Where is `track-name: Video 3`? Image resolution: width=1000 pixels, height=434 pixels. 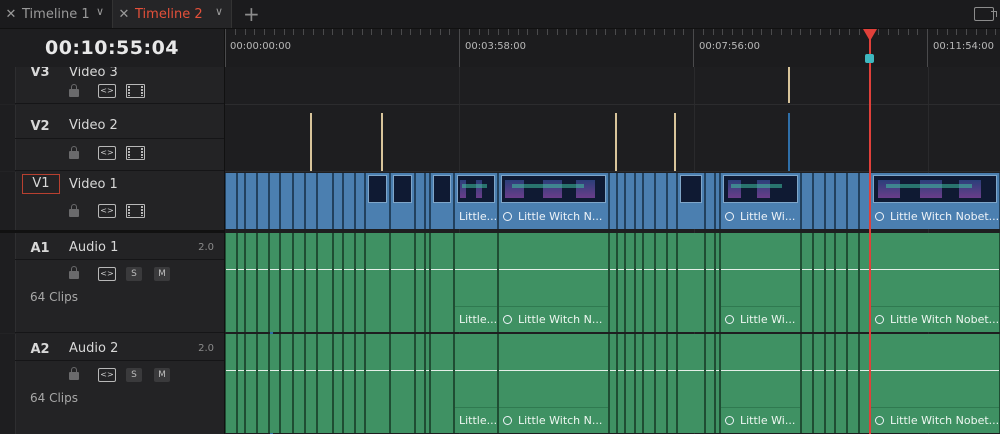
track-name: Video 3 is located at coordinates (93, 73).